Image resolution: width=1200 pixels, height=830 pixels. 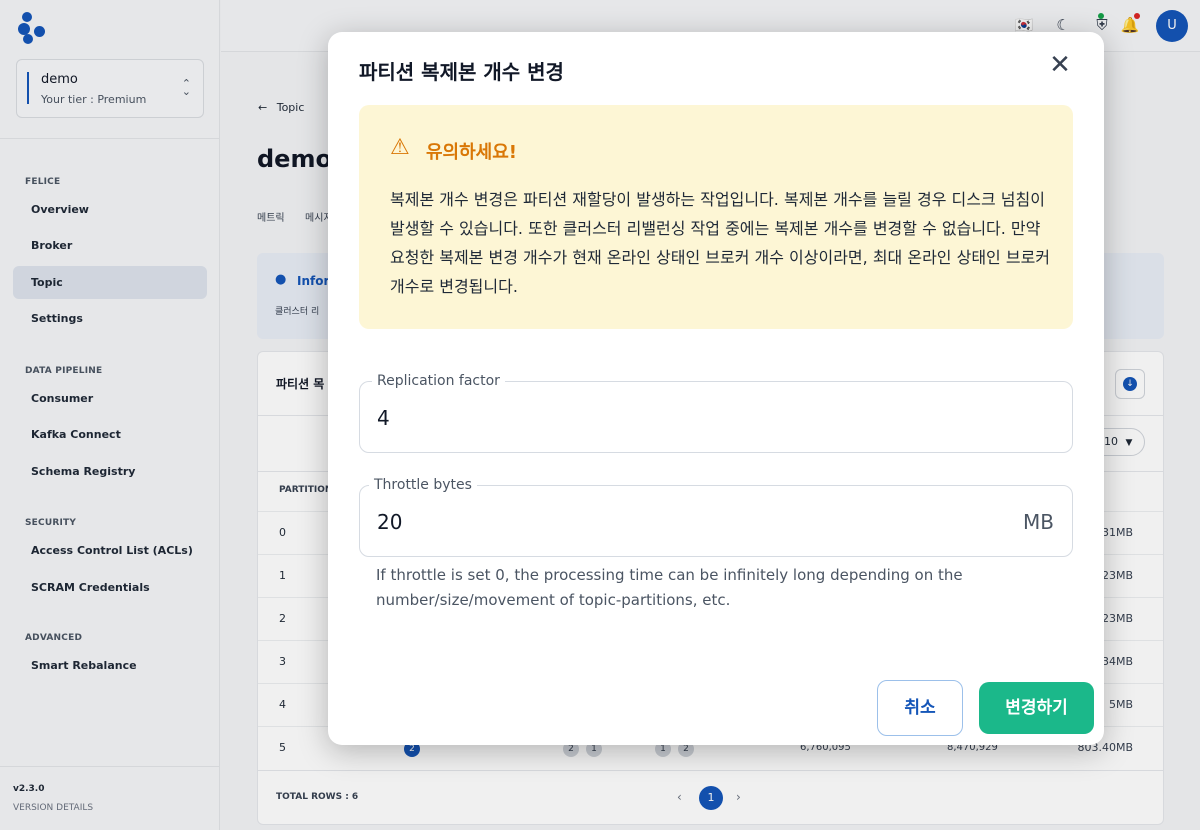 I want to click on warning-title: 유의하세요!, so click(x=472, y=152).